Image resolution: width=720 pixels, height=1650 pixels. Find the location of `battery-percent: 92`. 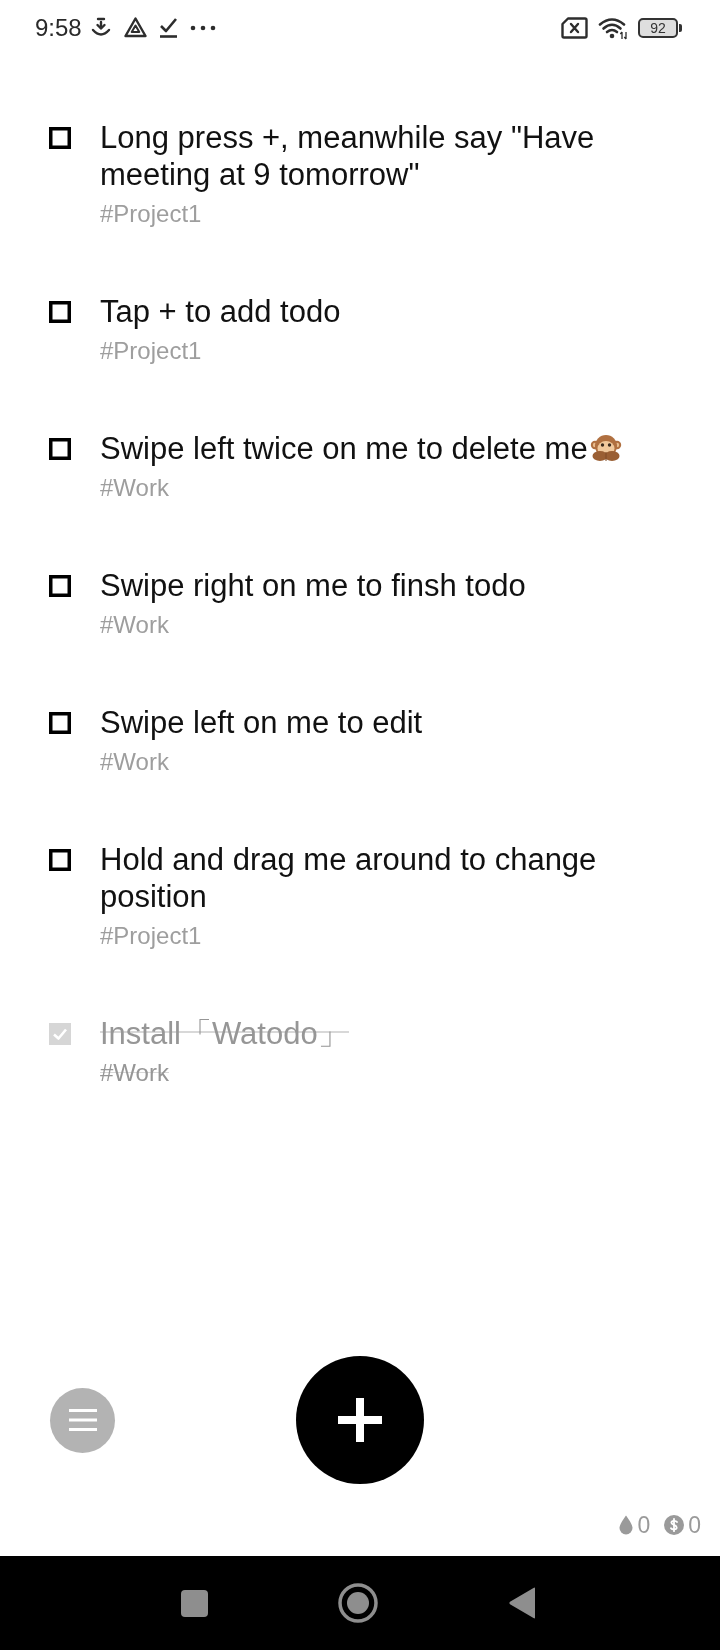

battery-percent: 92 is located at coordinates (658, 27).